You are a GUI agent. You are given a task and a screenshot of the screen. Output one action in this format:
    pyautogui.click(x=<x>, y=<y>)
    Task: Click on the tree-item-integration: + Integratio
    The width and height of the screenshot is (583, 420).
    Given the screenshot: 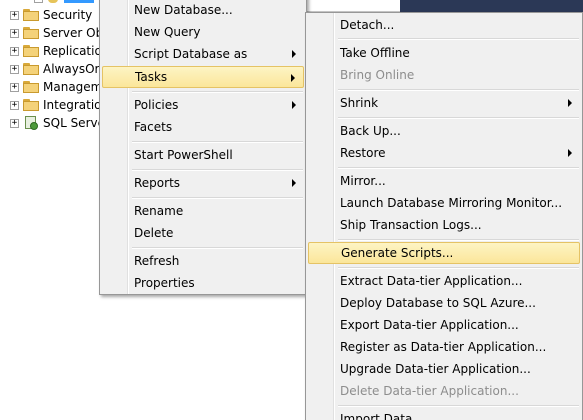 What is the action you would take?
    pyautogui.click(x=56, y=105)
    